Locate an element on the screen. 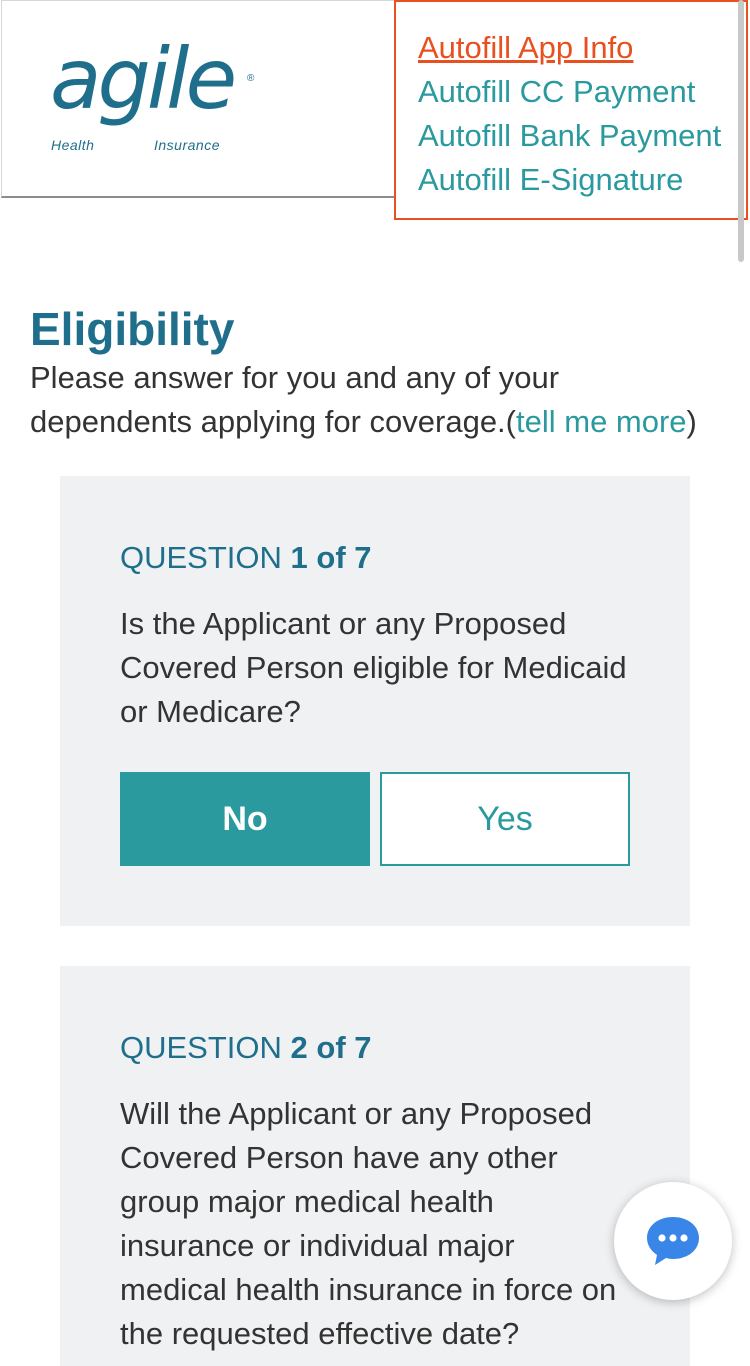 The height and width of the screenshot is (1366, 750). chat-button is located at coordinates (673, 1241).